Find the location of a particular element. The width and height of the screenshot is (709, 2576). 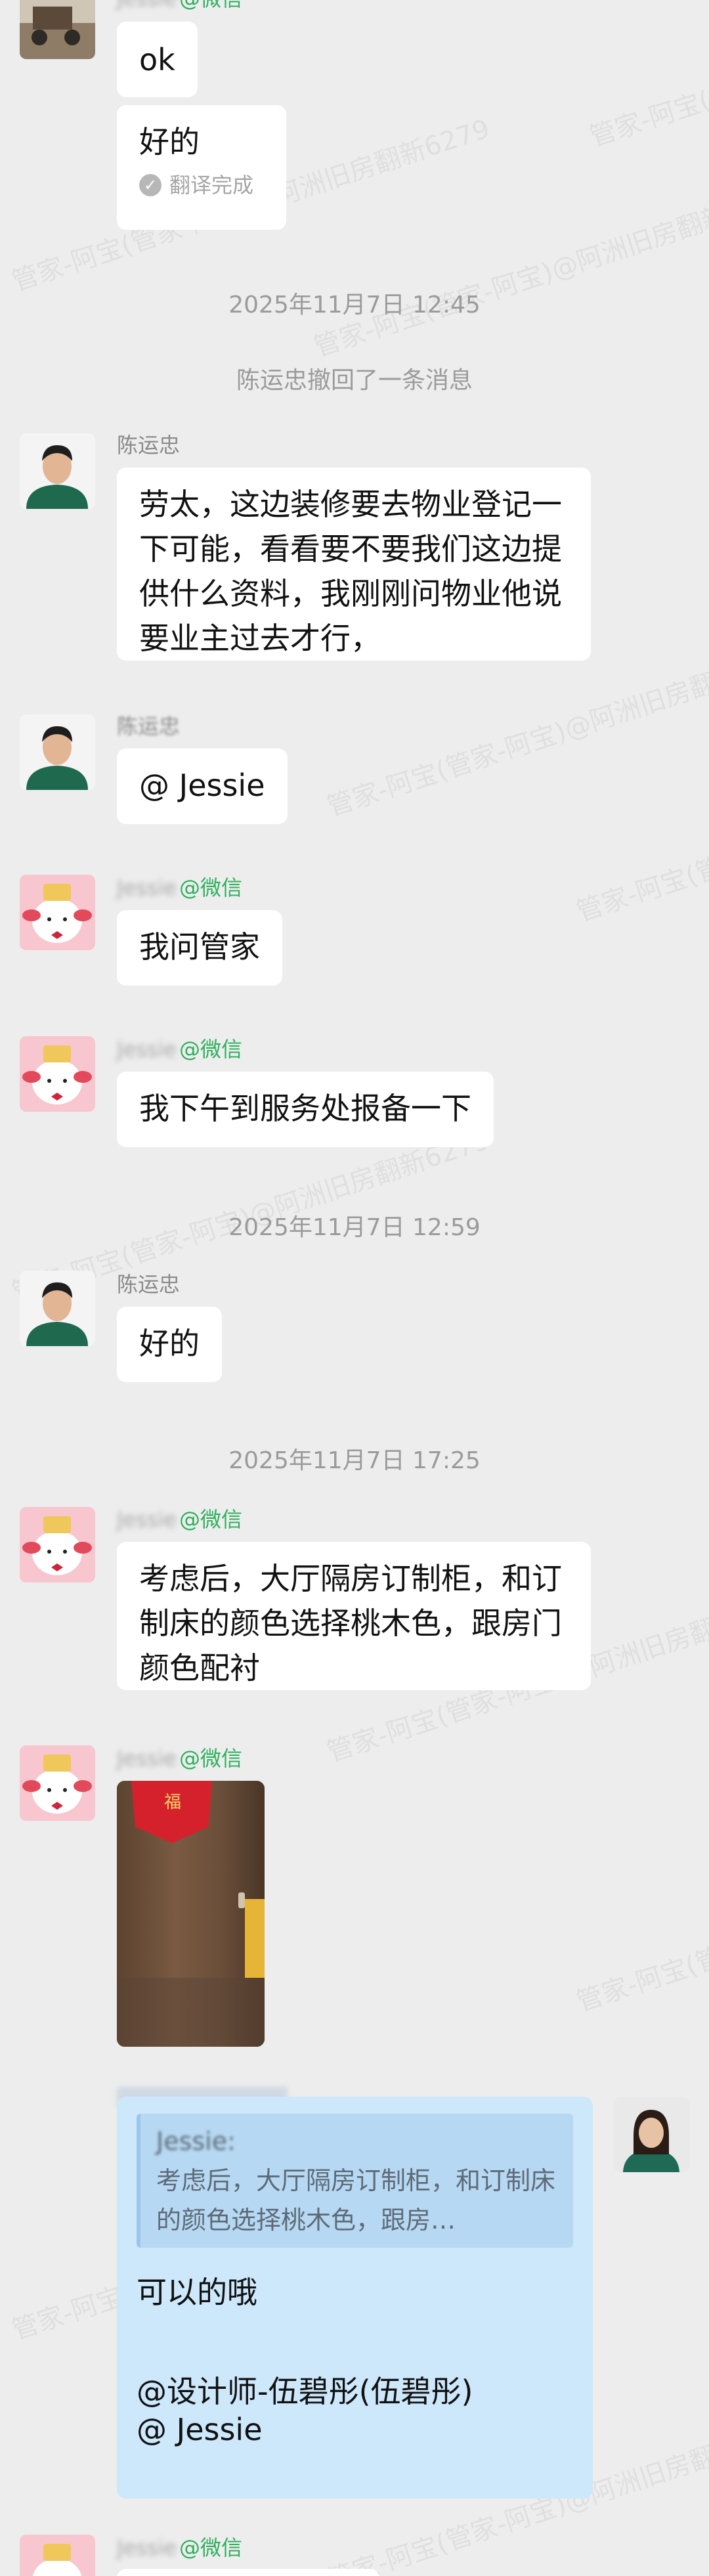

message-bubble: 我下午到服务处报备一下 is located at coordinates (305, 1109).